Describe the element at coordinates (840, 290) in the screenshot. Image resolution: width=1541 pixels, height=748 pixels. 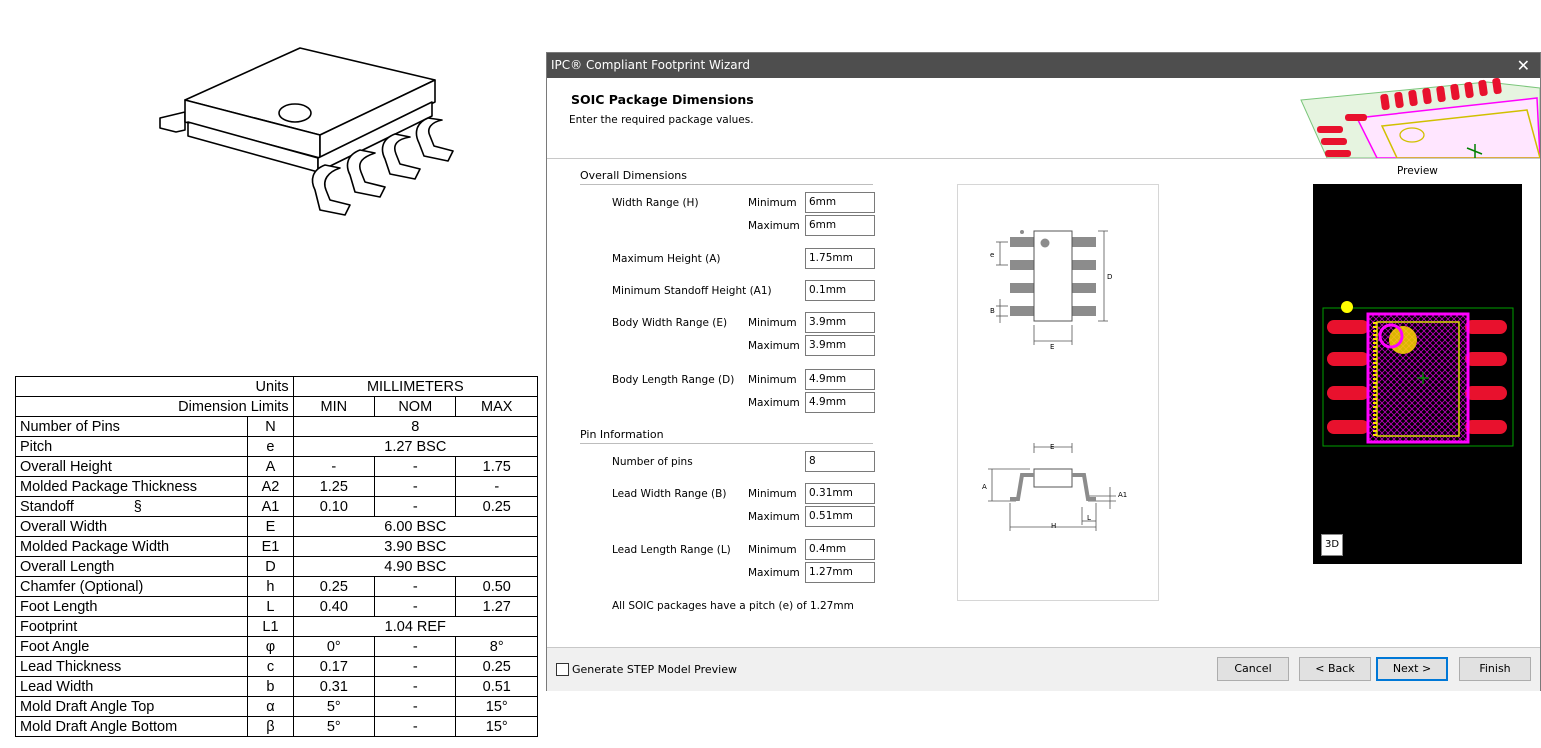
I see `min-standoff-input: 0.1mm` at that location.